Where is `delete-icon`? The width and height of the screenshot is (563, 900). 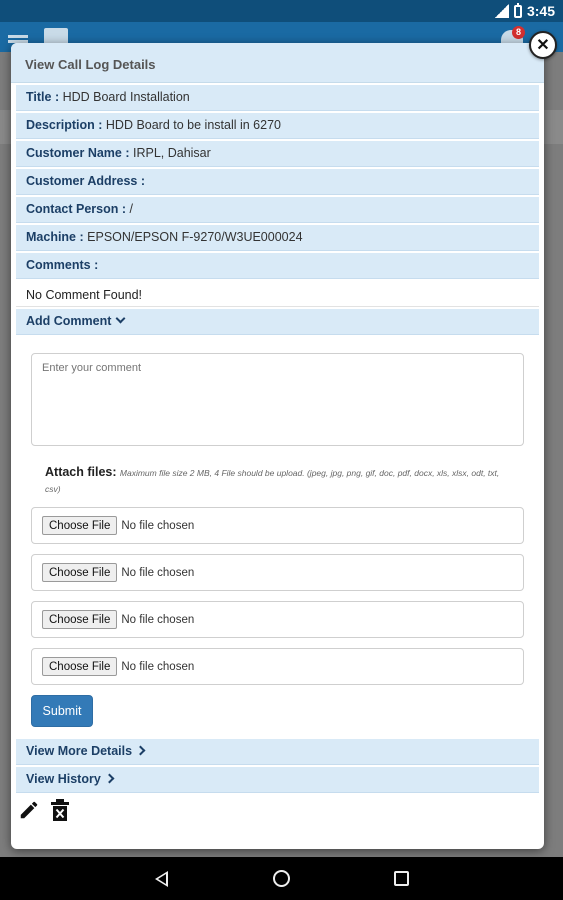 delete-icon is located at coordinates (60, 810).